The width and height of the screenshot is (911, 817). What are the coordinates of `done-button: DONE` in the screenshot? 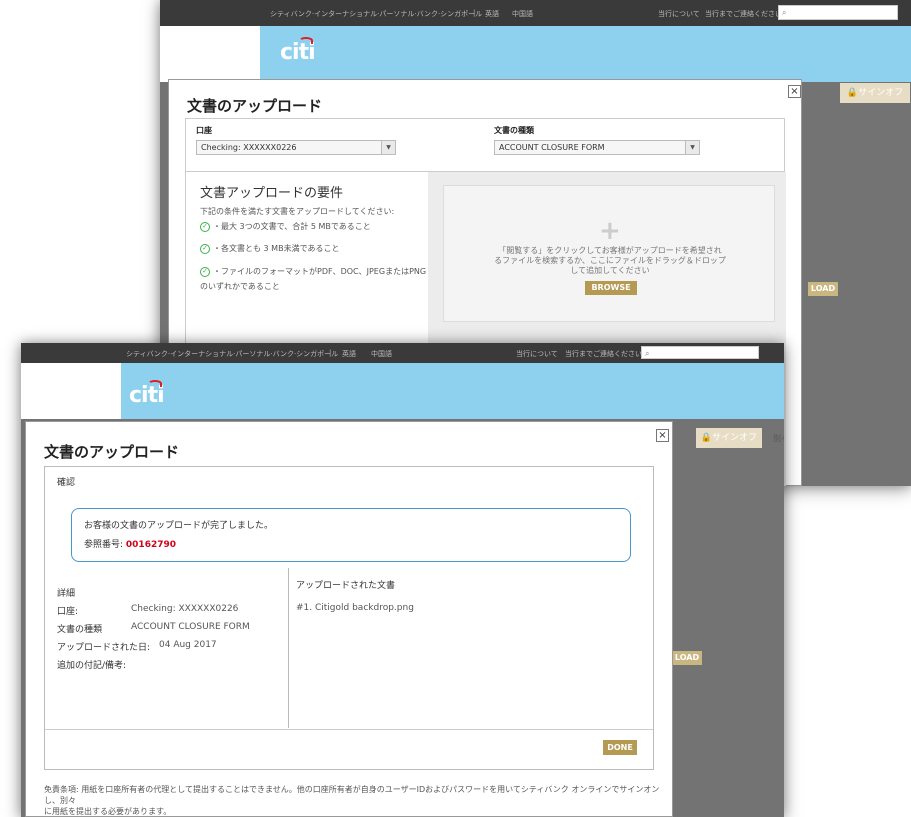 It's located at (620, 747).